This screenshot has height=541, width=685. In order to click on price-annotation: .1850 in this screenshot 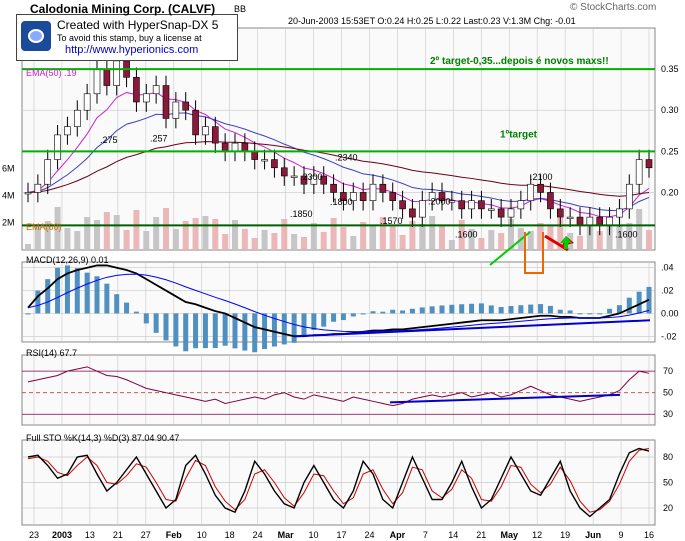, I will do `click(301, 214)`.